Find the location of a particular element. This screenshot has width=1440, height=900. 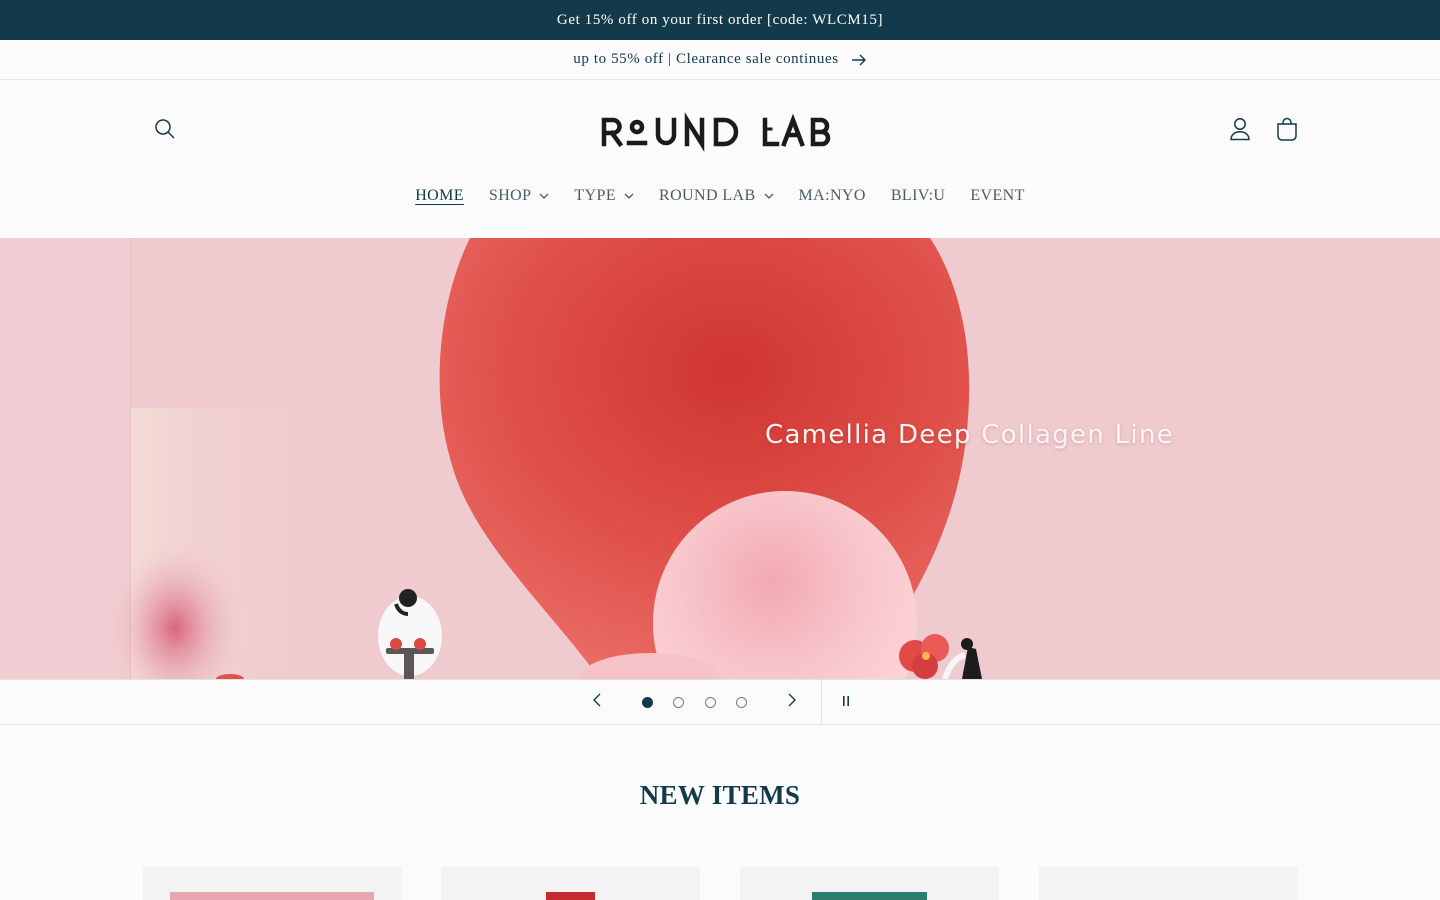

chevron-left-icon is located at coordinates (597, 702).